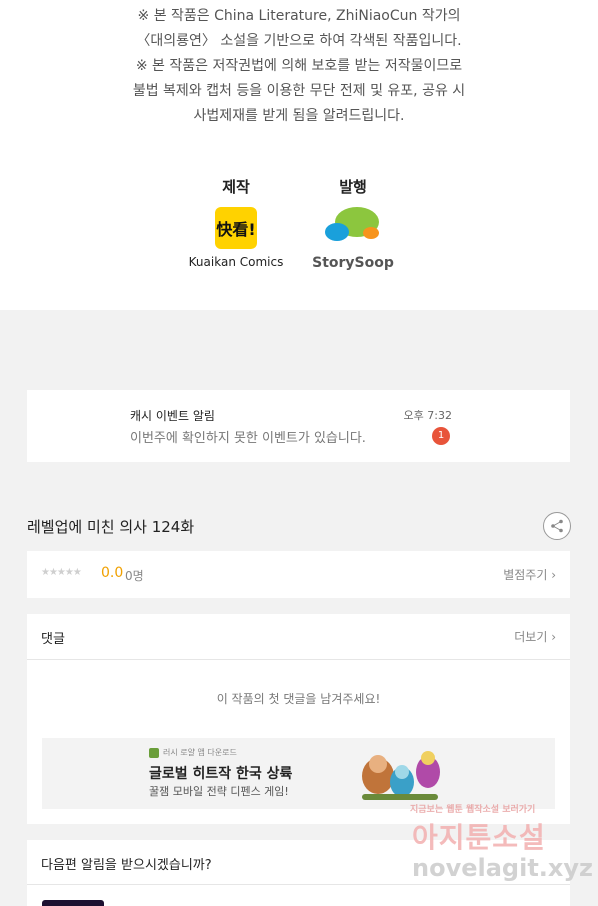 This screenshot has height=906, width=598. Describe the element at coordinates (236, 187) in the screenshot. I see `production-label: 제작` at that location.